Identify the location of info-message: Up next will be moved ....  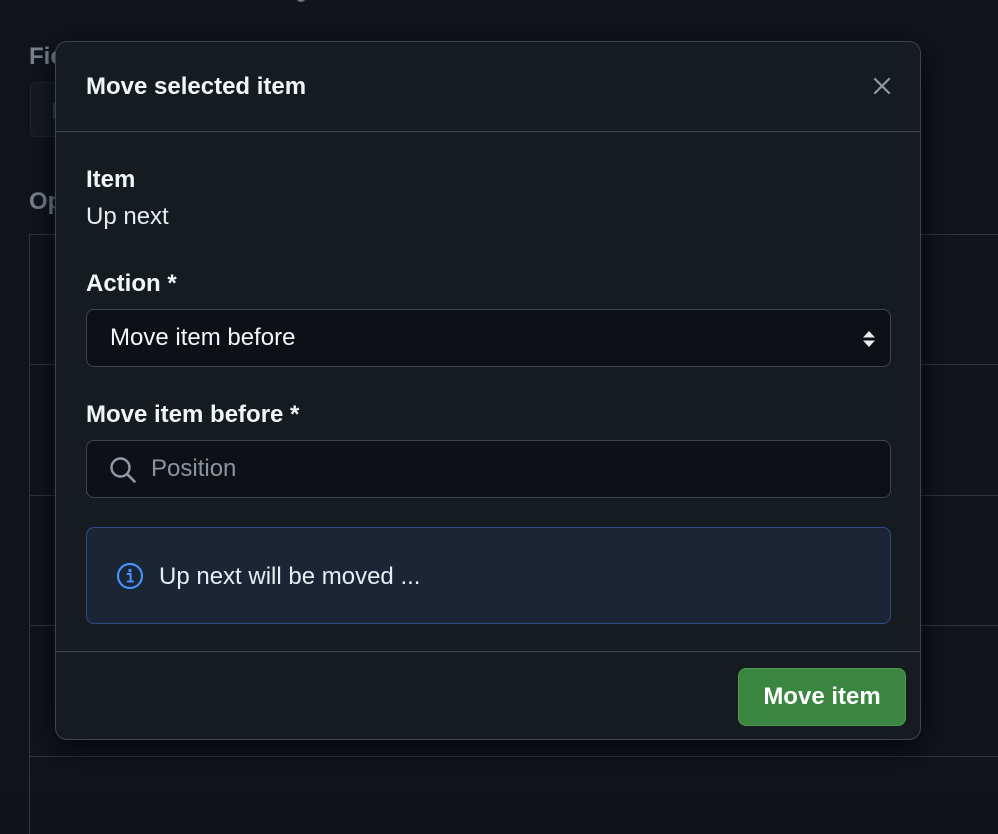
(289, 577).